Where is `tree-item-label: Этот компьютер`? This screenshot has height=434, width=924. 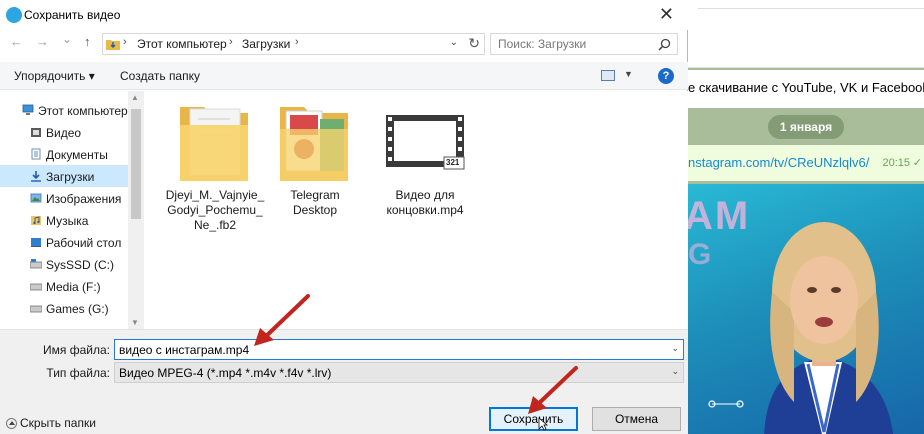
tree-item-label: Этот компьютер is located at coordinates (83, 111).